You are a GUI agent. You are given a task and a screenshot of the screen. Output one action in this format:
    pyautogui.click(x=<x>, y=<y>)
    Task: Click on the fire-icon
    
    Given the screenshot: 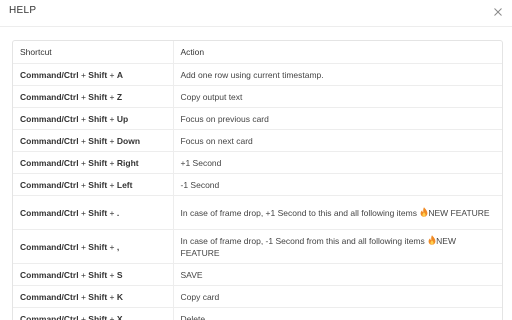 What is the action you would take?
    pyautogui.click(x=432, y=239)
    